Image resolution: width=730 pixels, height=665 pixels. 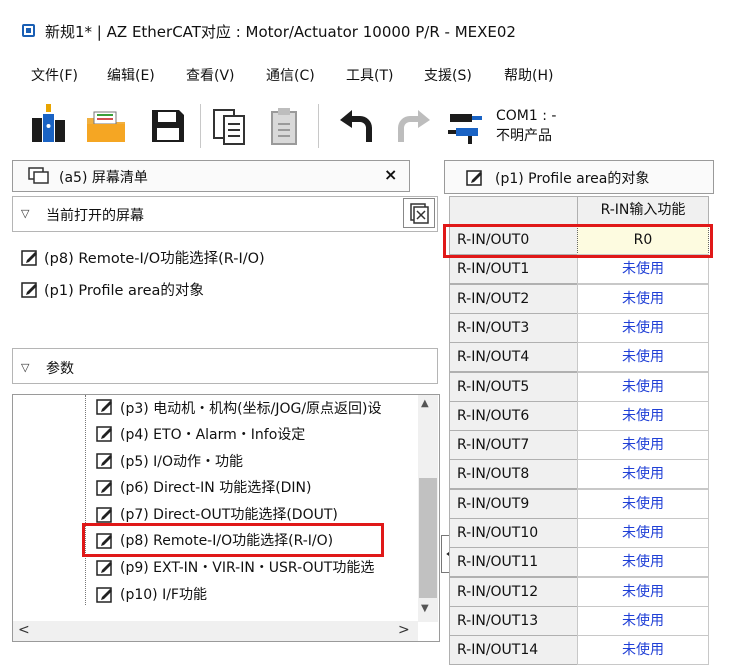 I want to click on com-connection-icon, so click(x=468, y=126).